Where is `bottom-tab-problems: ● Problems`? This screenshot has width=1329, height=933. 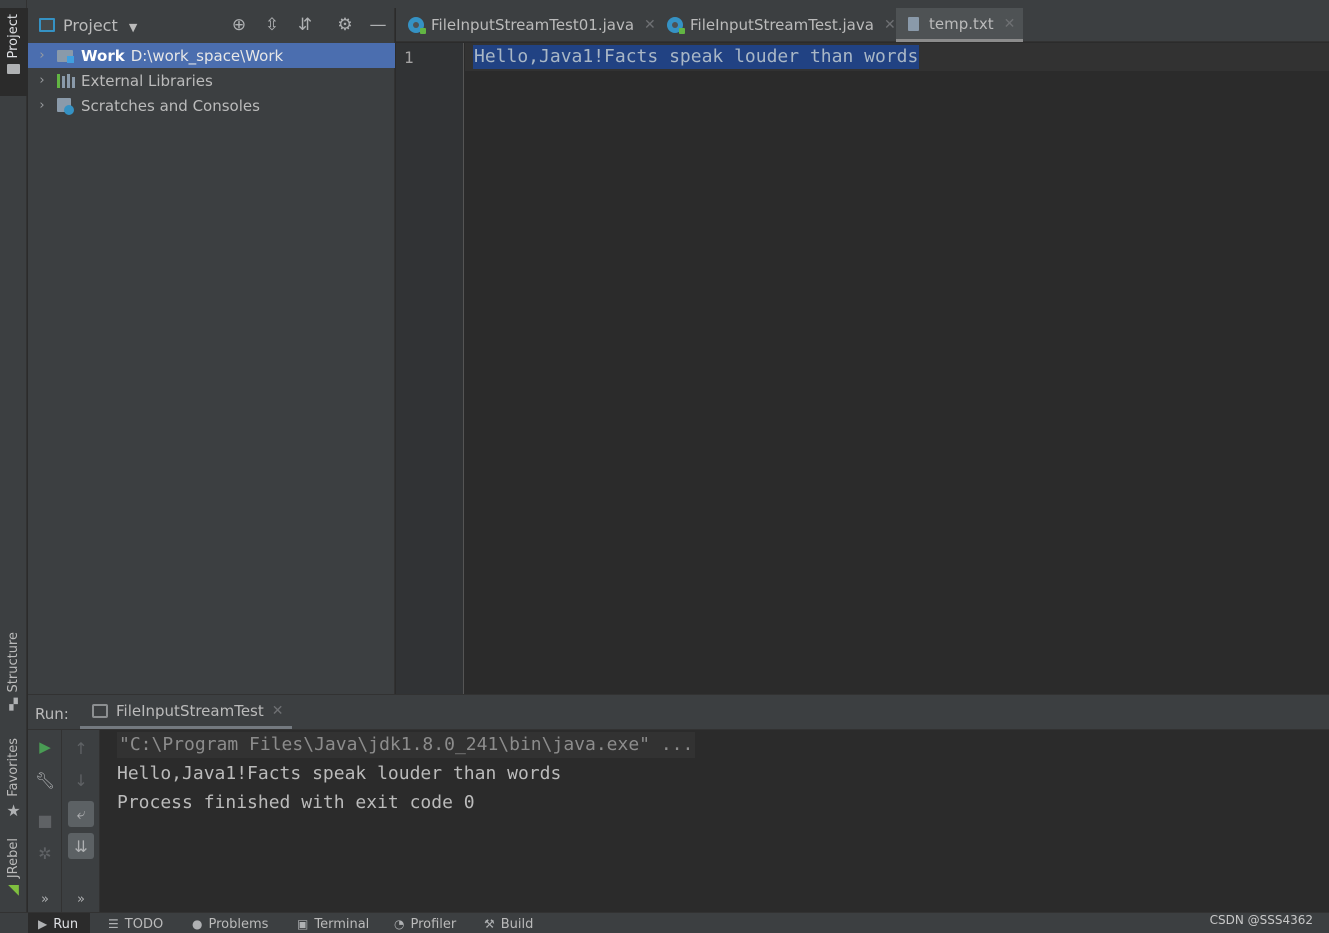
bottom-tab-problems: ● Problems is located at coordinates (230, 925).